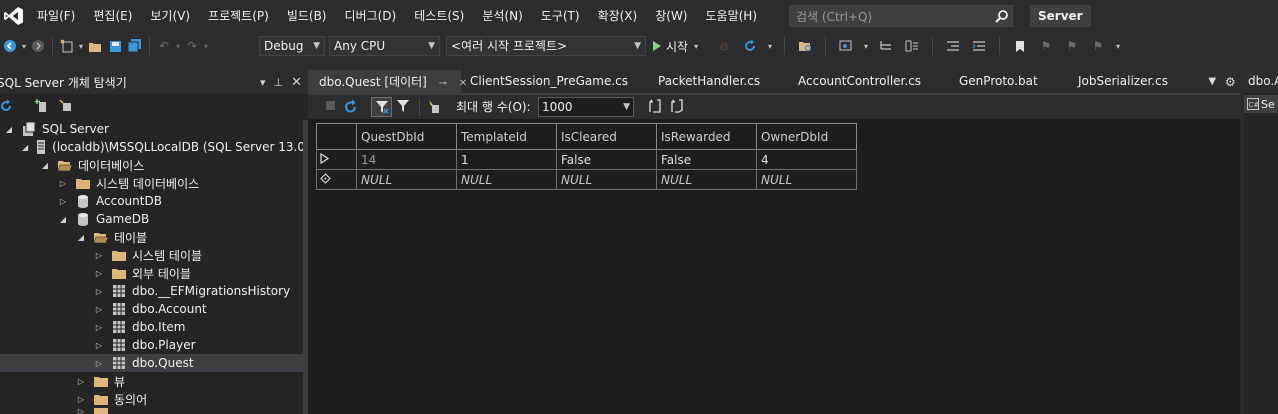 The height and width of the screenshot is (414, 1278). Describe the element at coordinates (586, 107) in the screenshot. I see `max-rows-select: 1000 ▼` at that location.